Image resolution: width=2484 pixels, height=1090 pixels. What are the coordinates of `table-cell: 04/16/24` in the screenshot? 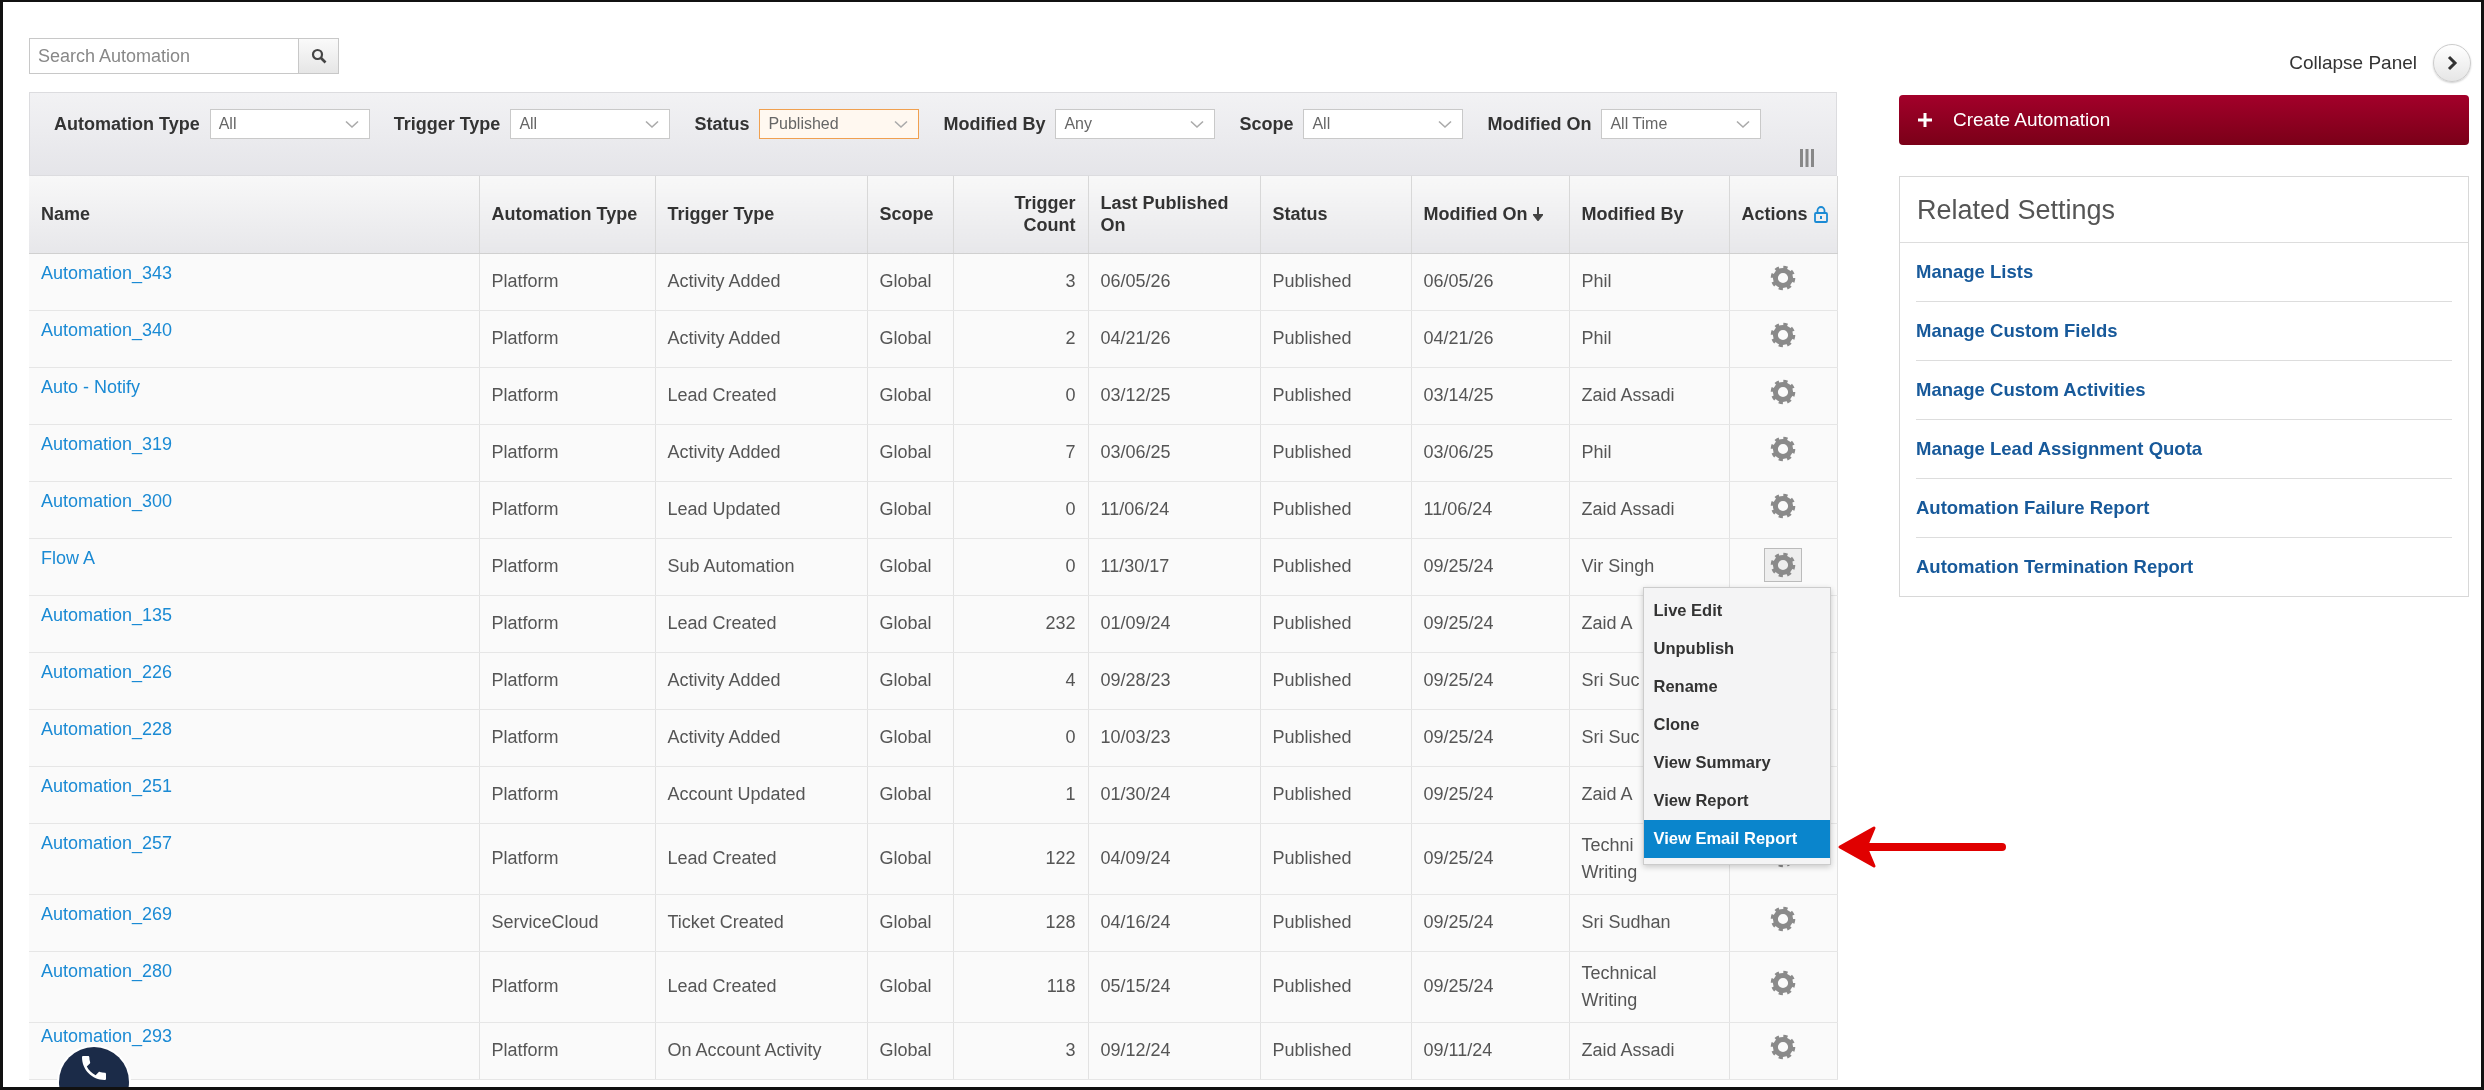 It's located at (1174, 922).